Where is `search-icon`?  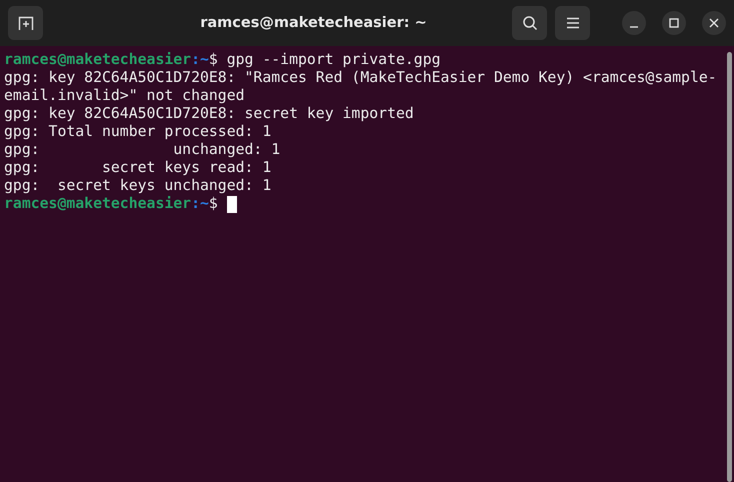 search-icon is located at coordinates (530, 23).